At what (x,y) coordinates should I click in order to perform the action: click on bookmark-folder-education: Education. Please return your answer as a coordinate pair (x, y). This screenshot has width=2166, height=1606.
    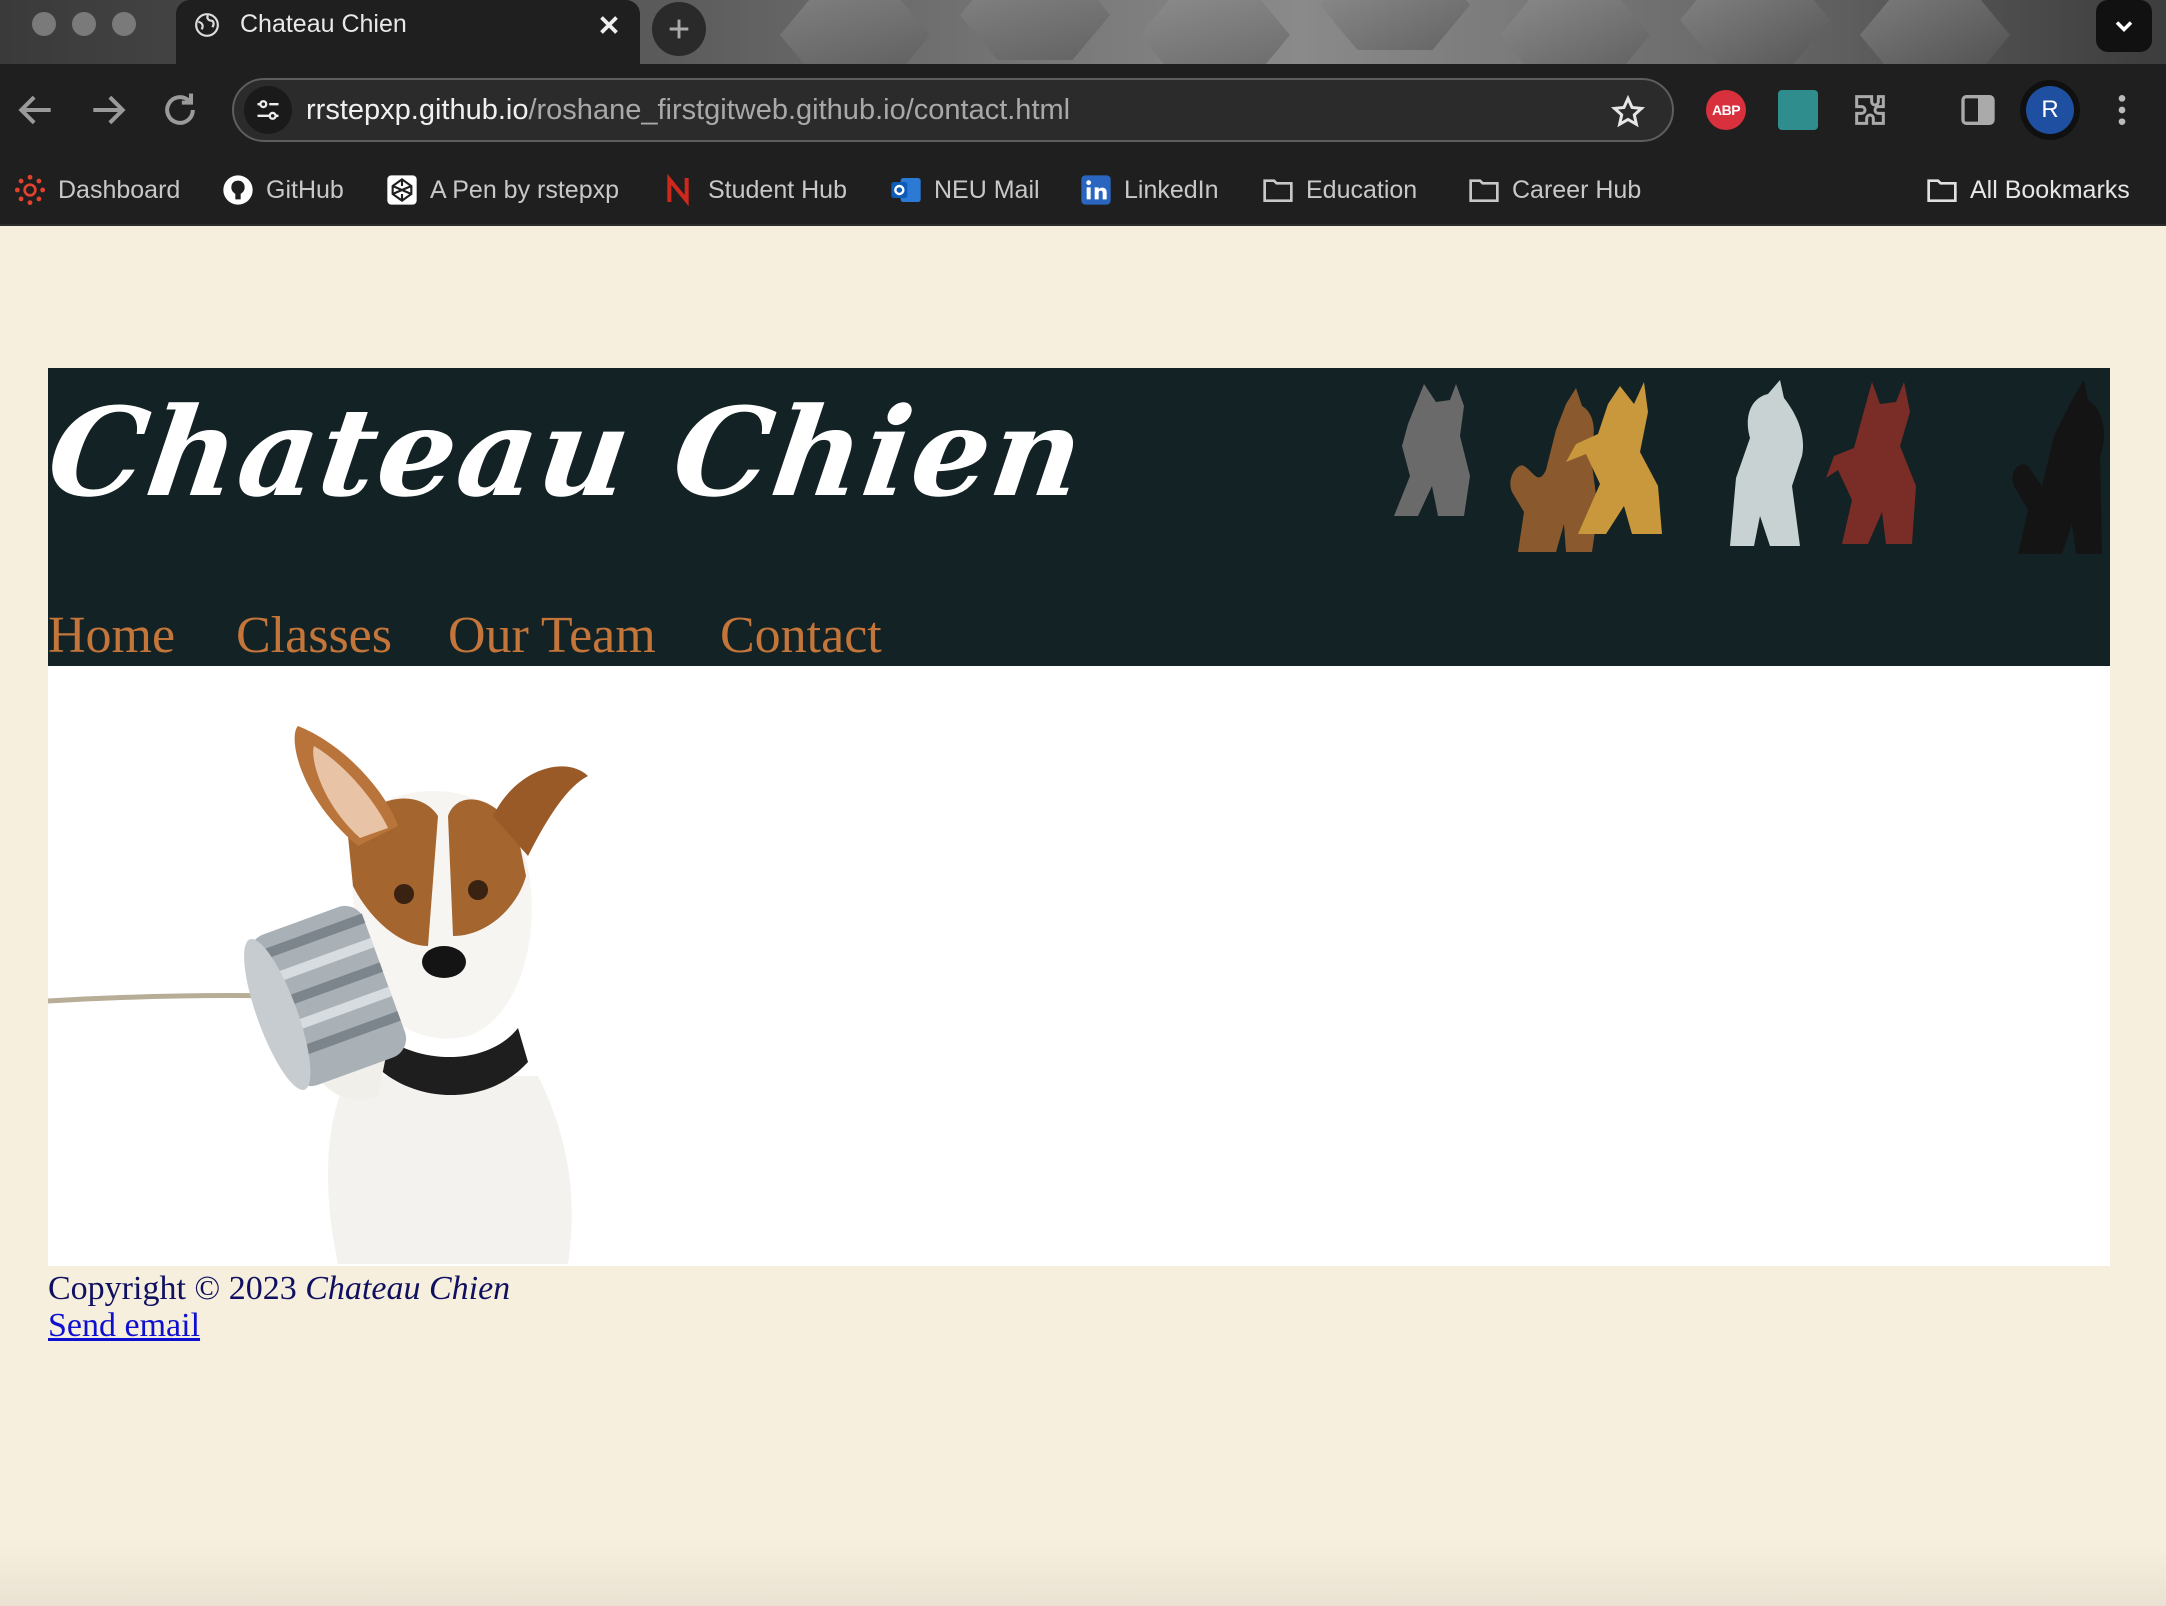
    Looking at the image, I should click on (1339, 190).